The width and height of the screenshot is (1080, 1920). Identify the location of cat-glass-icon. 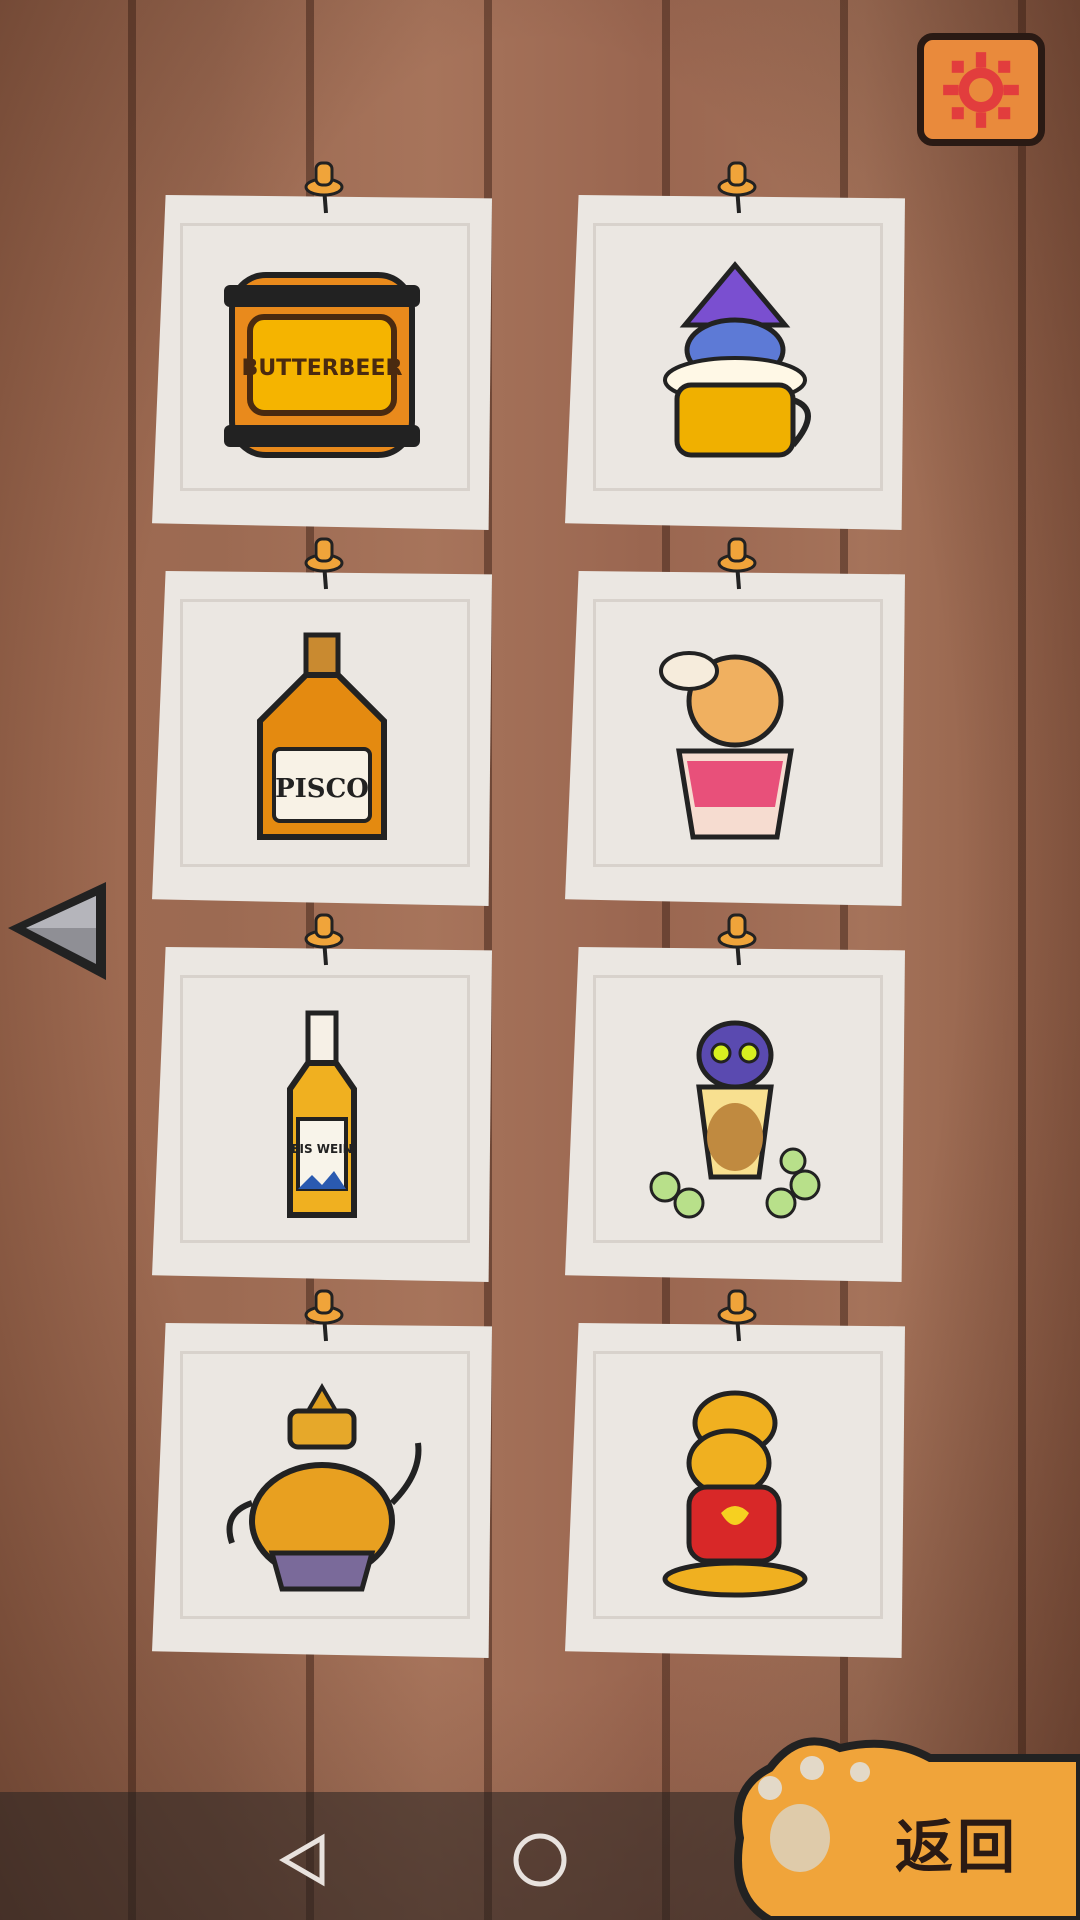
(735, 1119).